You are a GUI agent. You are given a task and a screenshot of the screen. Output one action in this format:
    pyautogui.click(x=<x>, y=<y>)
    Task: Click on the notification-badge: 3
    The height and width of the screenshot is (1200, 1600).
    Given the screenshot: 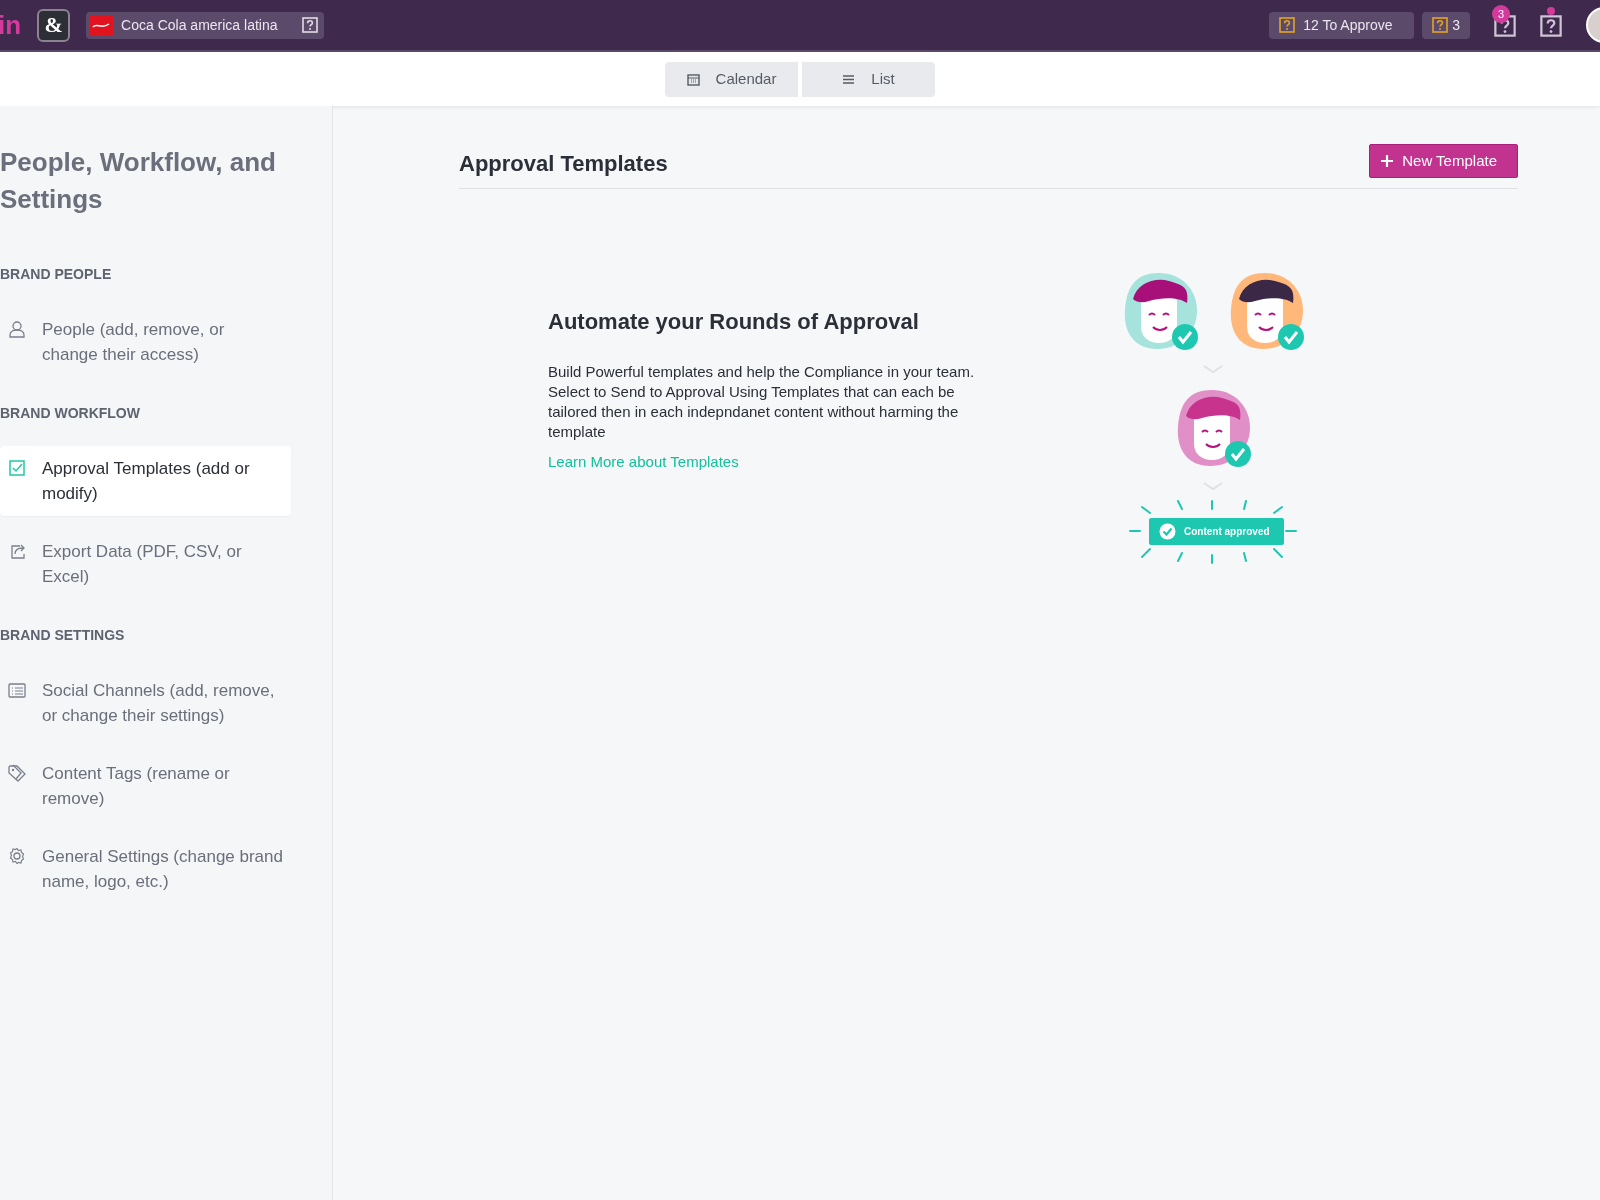 What is the action you would take?
    pyautogui.click(x=1501, y=14)
    